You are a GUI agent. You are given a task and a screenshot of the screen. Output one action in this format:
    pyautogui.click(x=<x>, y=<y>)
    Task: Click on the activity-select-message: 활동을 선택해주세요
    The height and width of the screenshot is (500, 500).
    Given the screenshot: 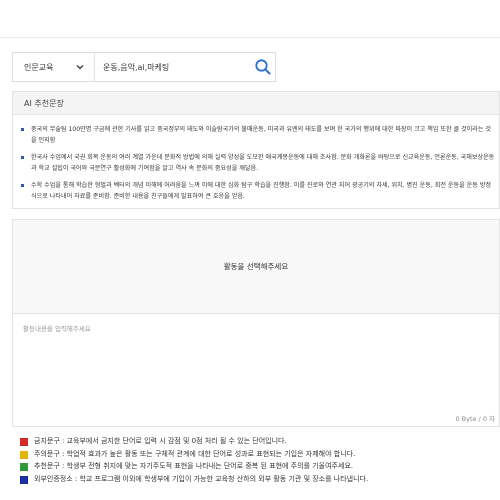 What is the action you would take?
    pyautogui.click(x=256, y=266)
    